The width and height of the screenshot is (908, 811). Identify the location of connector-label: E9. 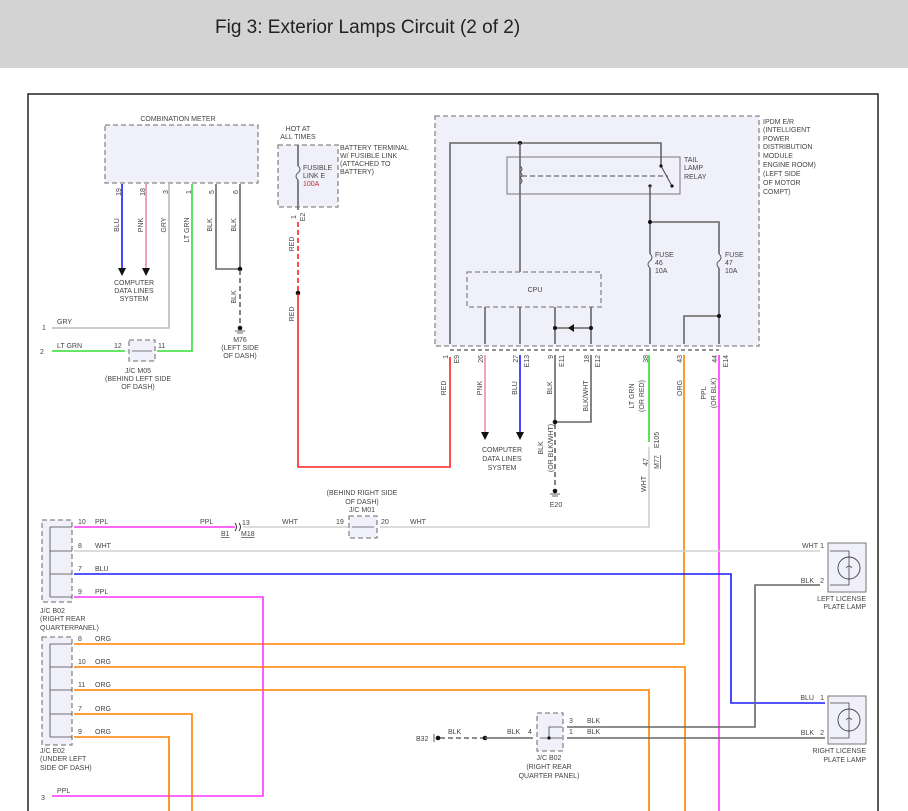
(457, 359).